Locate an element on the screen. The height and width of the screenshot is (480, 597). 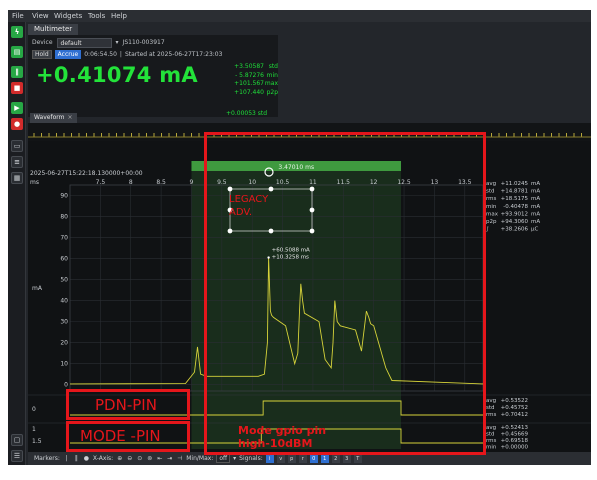
clear-markers-icon: ● is located at coordinates (86, 458).